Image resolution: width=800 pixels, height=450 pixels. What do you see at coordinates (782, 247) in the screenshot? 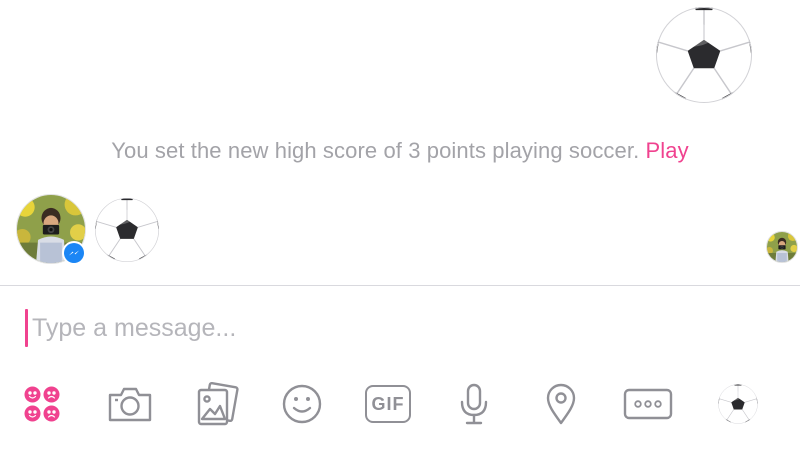
I see `read-receipt-avatar` at bounding box center [782, 247].